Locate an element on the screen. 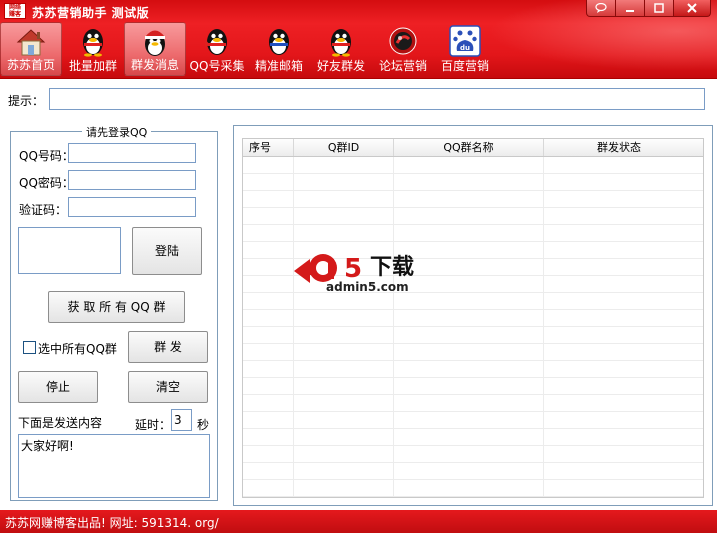  toolbar-item-friend-send: 好友群发 is located at coordinates (341, 49).